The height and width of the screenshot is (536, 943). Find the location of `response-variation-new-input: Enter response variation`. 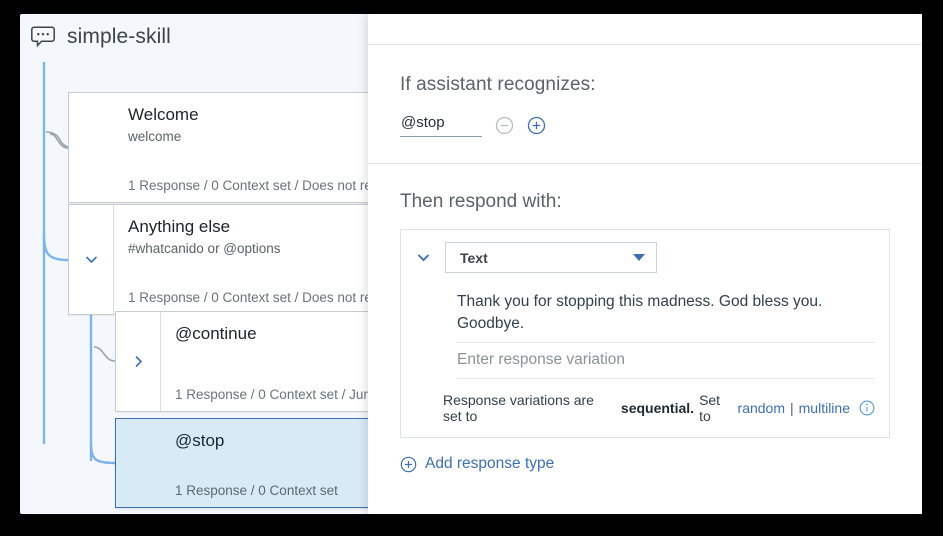

response-variation-new-input: Enter response variation is located at coordinates (666, 361).